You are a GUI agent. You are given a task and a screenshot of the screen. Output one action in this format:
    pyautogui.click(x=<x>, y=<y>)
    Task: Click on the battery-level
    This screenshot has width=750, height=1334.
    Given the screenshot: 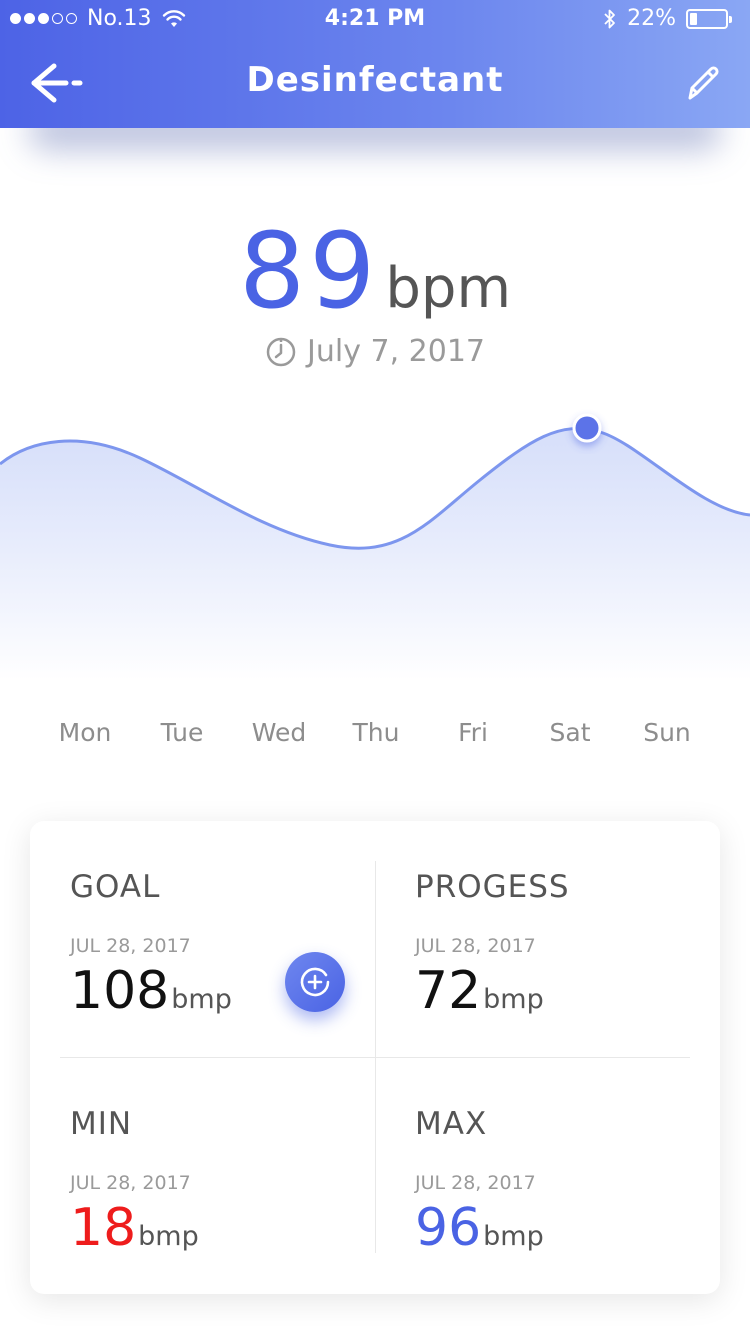 What is the action you would take?
    pyautogui.click(x=693, y=18)
    